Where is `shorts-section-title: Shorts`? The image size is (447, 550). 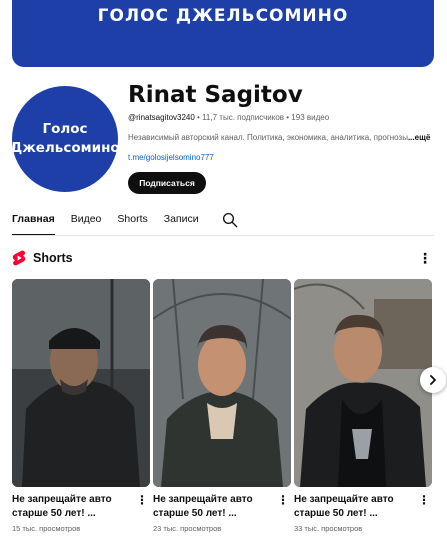
shorts-section-title: Shorts is located at coordinates (53, 258).